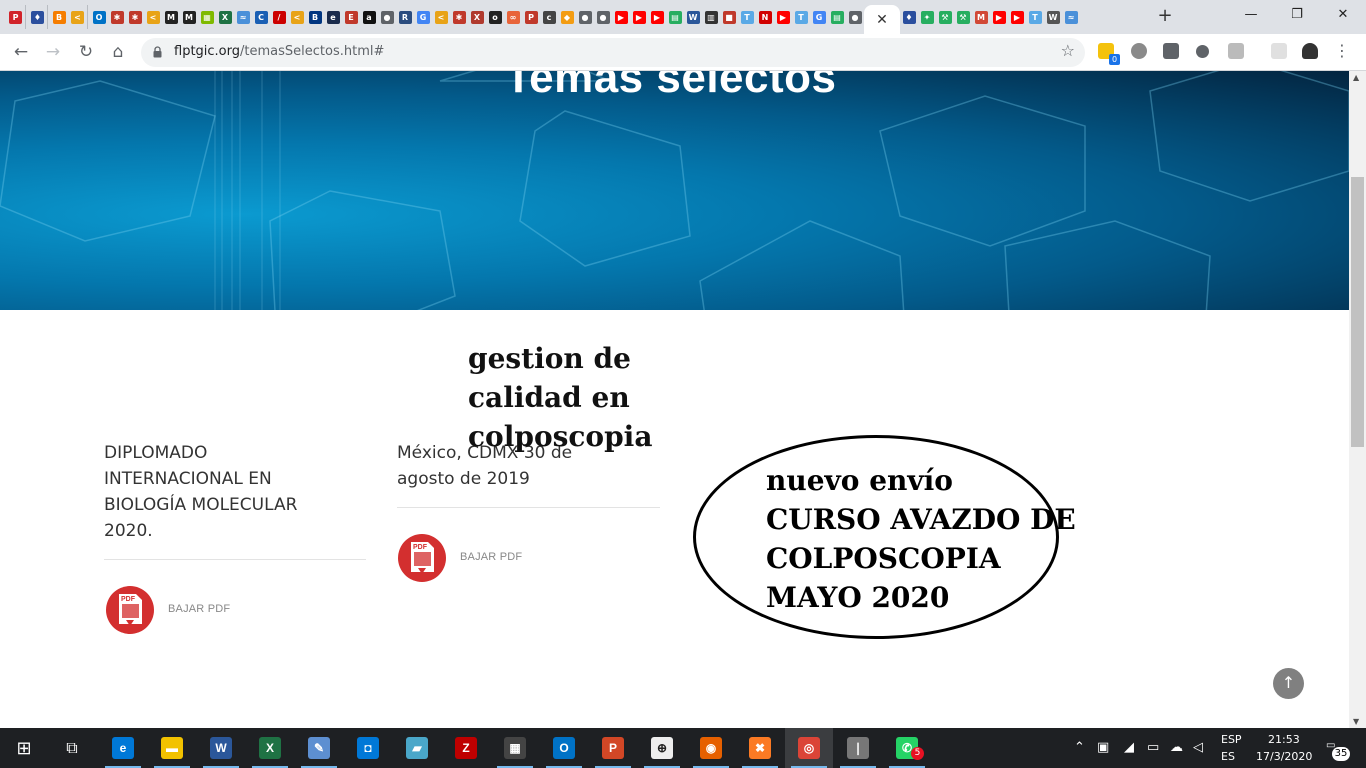  Describe the element at coordinates (1284, 756) in the screenshot. I see `clock-date: 17/3/2020` at that location.